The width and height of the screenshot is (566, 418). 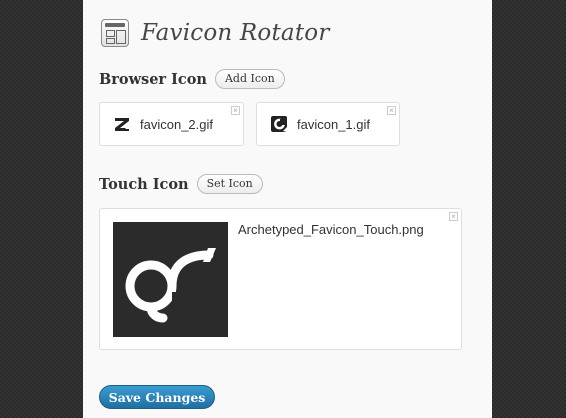 I want to click on browser-icon-filename: favicon_2.gif, so click(x=176, y=124).